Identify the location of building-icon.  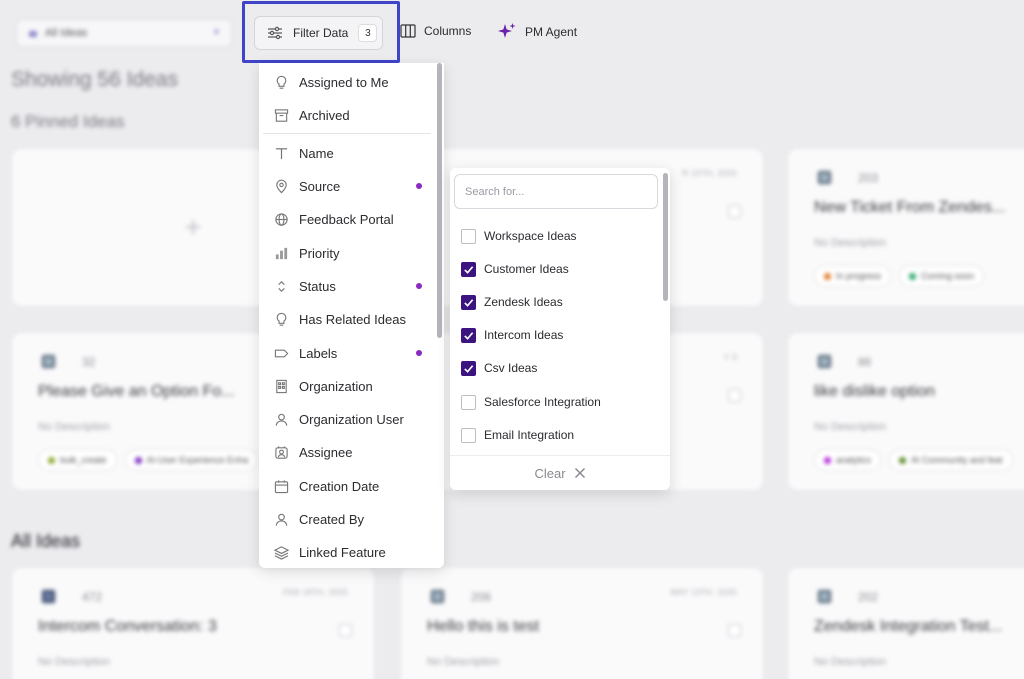
(281, 386).